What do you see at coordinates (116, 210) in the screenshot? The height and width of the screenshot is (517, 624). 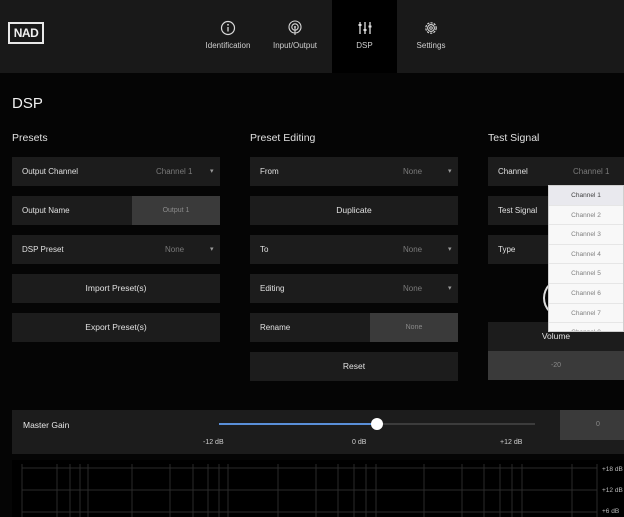 I see `output-name-row: Output Name Output 1` at bounding box center [116, 210].